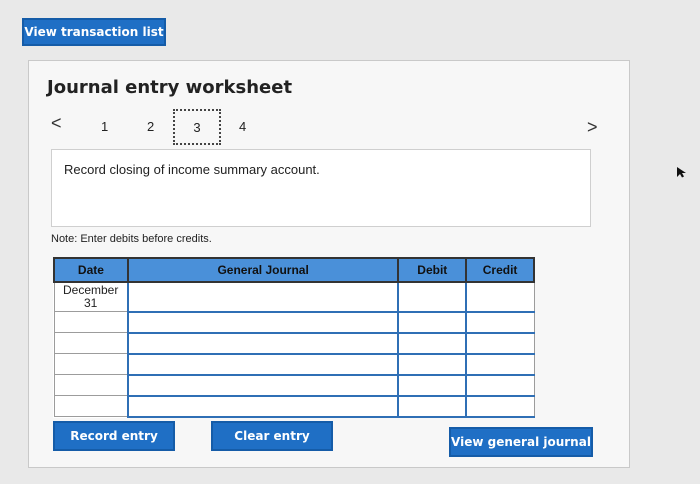 The height and width of the screenshot is (484, 700). Describe the element at coordinates (56, 123) in the screenshot. I see `chevron-left-icon: <` at that location.